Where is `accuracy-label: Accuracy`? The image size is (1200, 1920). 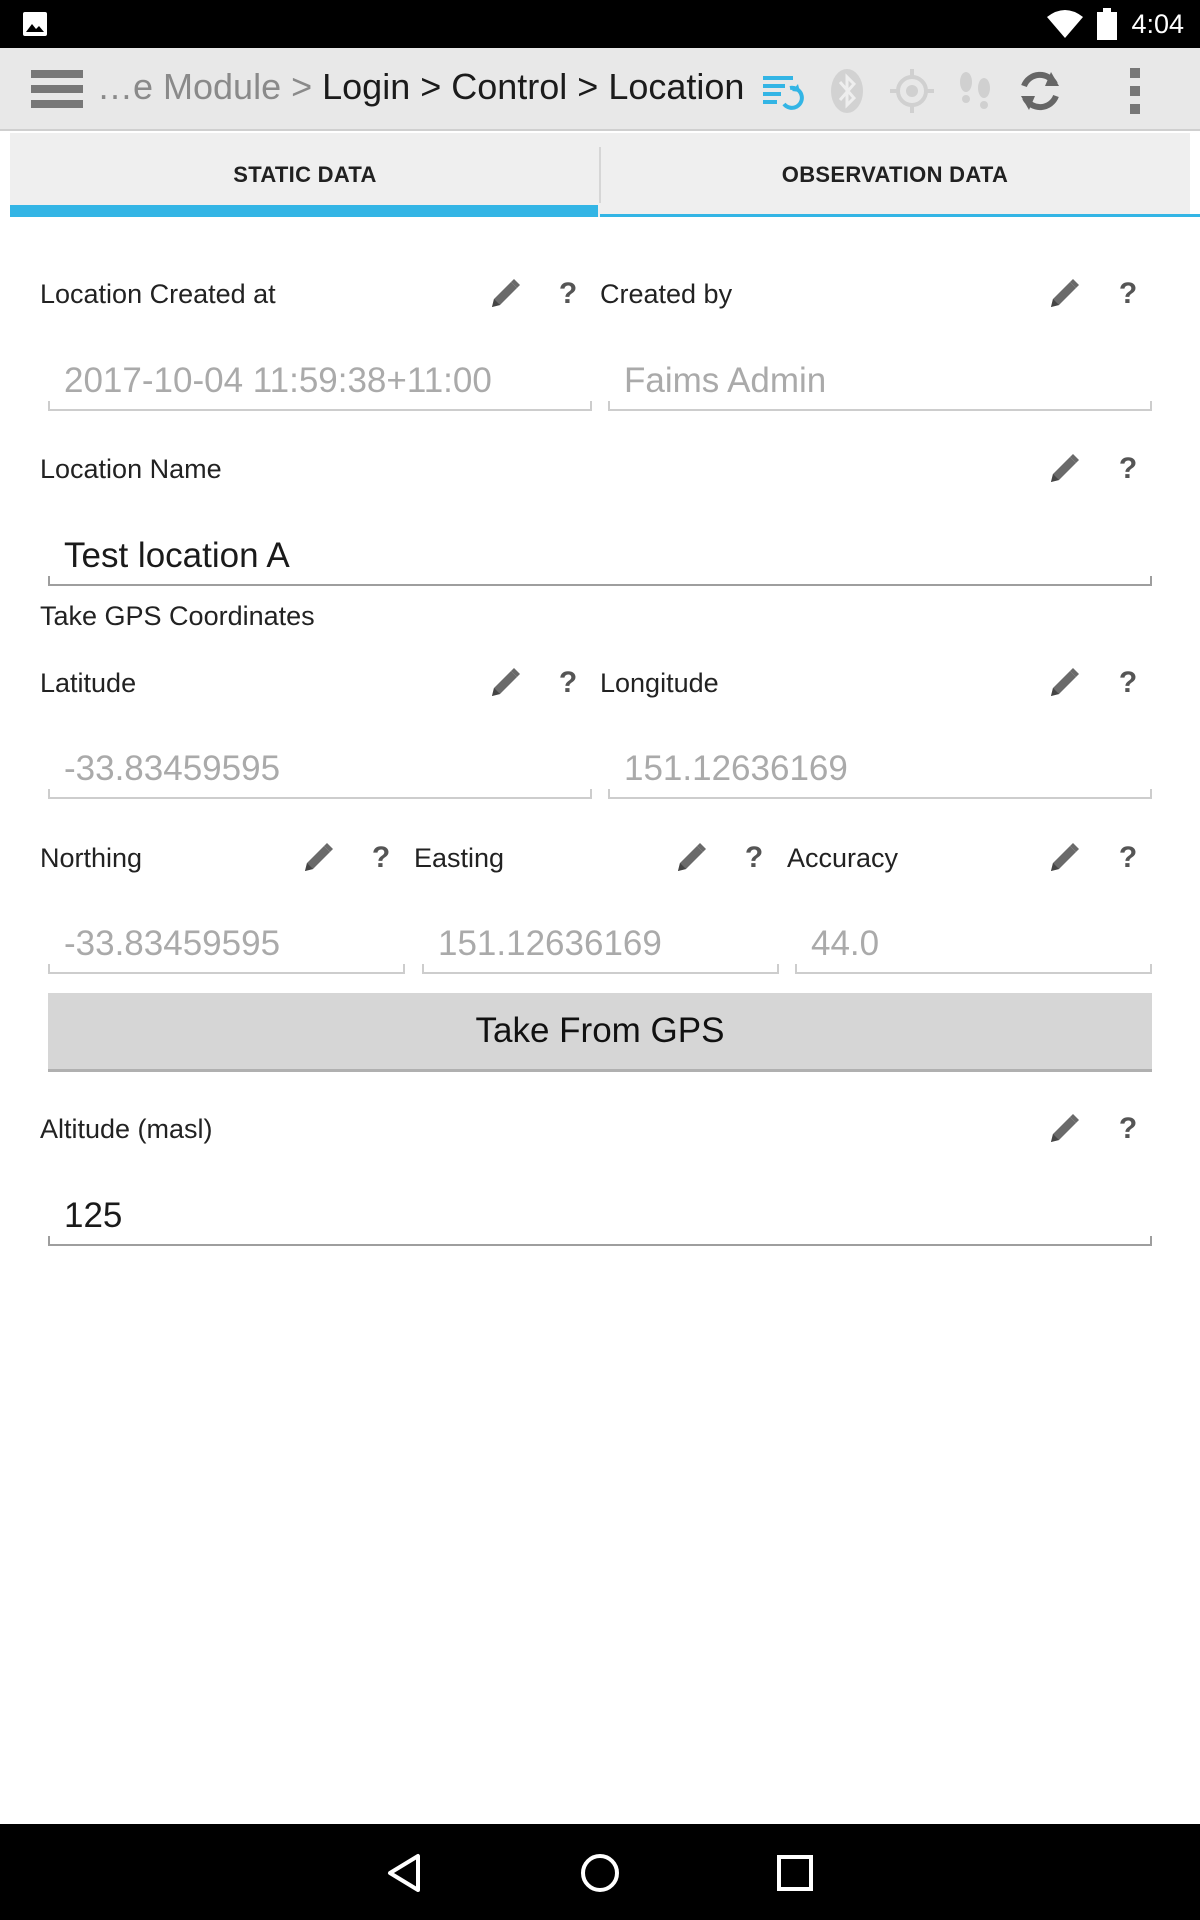 accuracy-label: Accuracy is located at coordinates (843, 858).